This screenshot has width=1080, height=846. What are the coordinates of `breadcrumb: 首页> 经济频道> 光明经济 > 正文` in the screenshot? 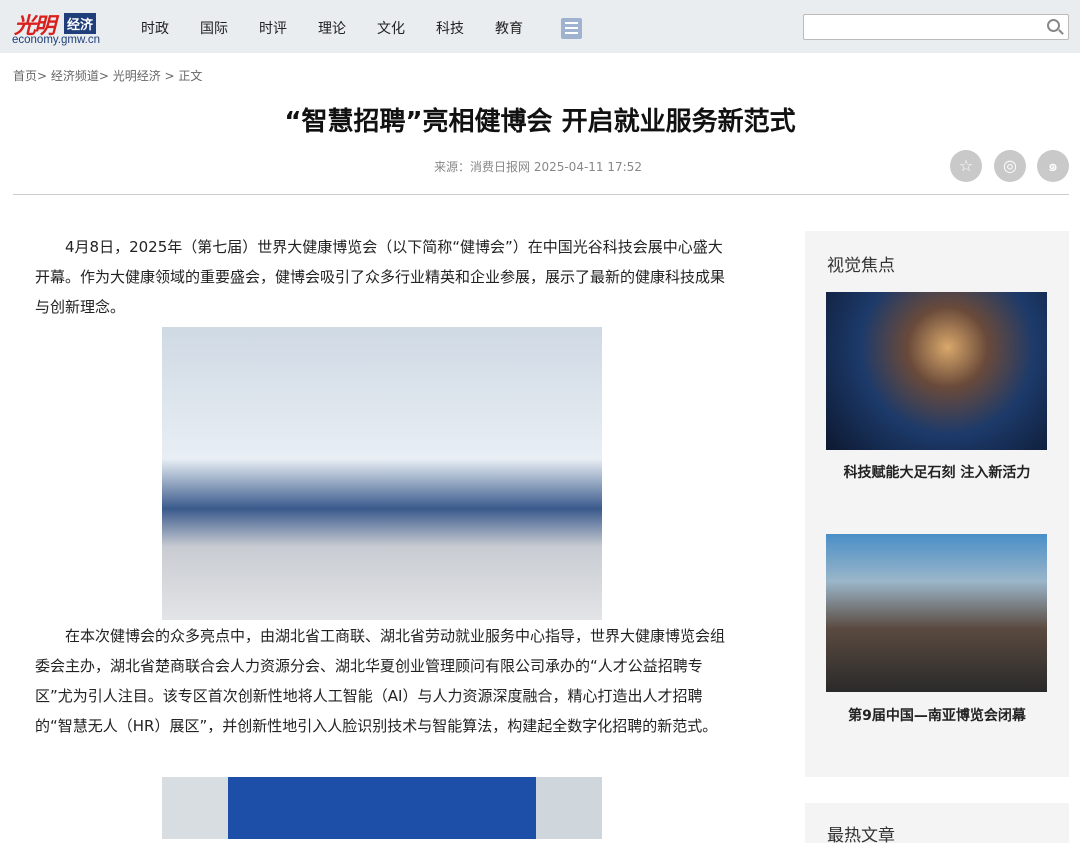 It's located at (107, 75).